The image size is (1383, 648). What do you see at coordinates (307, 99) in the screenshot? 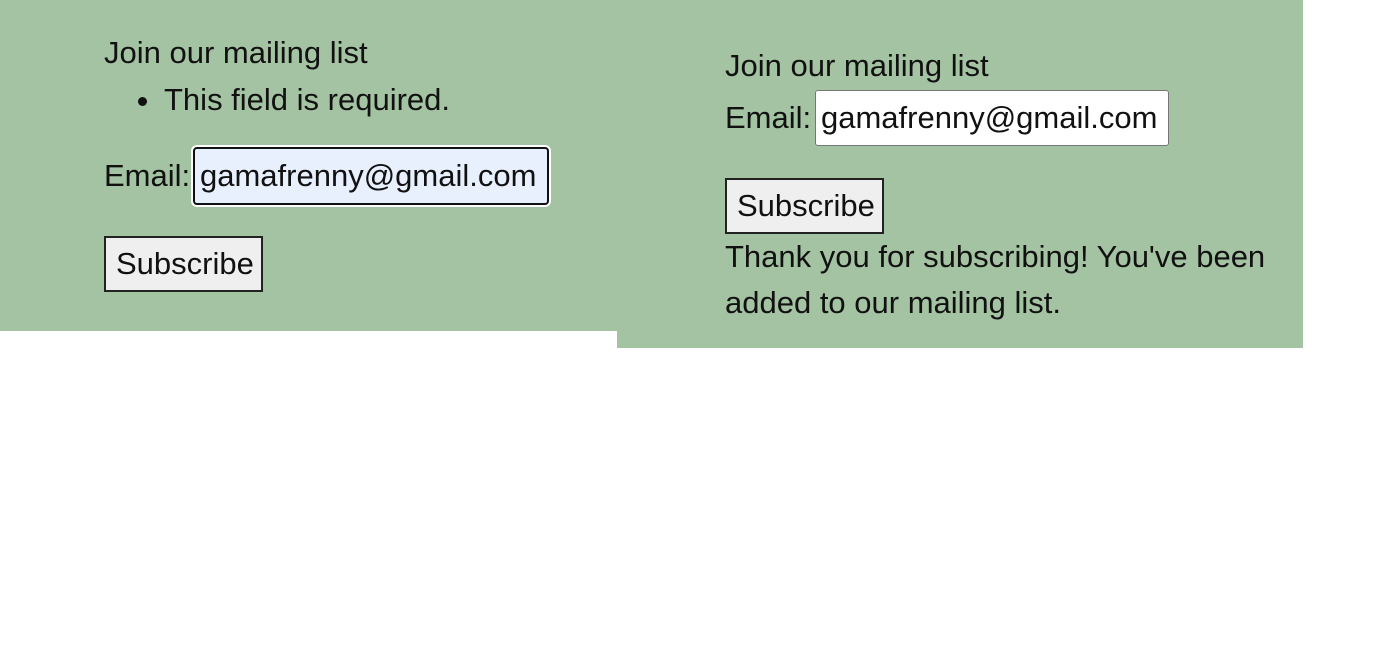
I see `error-text: This field is required.` at bounding box center [307, 99].